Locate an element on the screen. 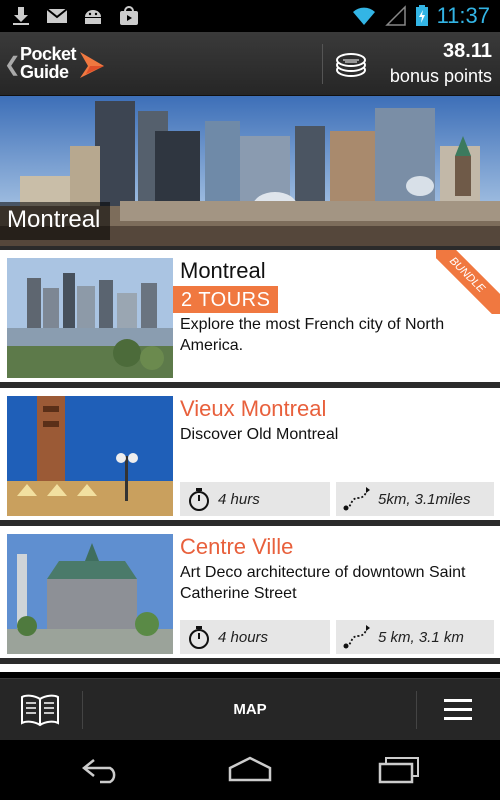  tours-count-badge: 2 TOURS is located at coordinates (226, 299).